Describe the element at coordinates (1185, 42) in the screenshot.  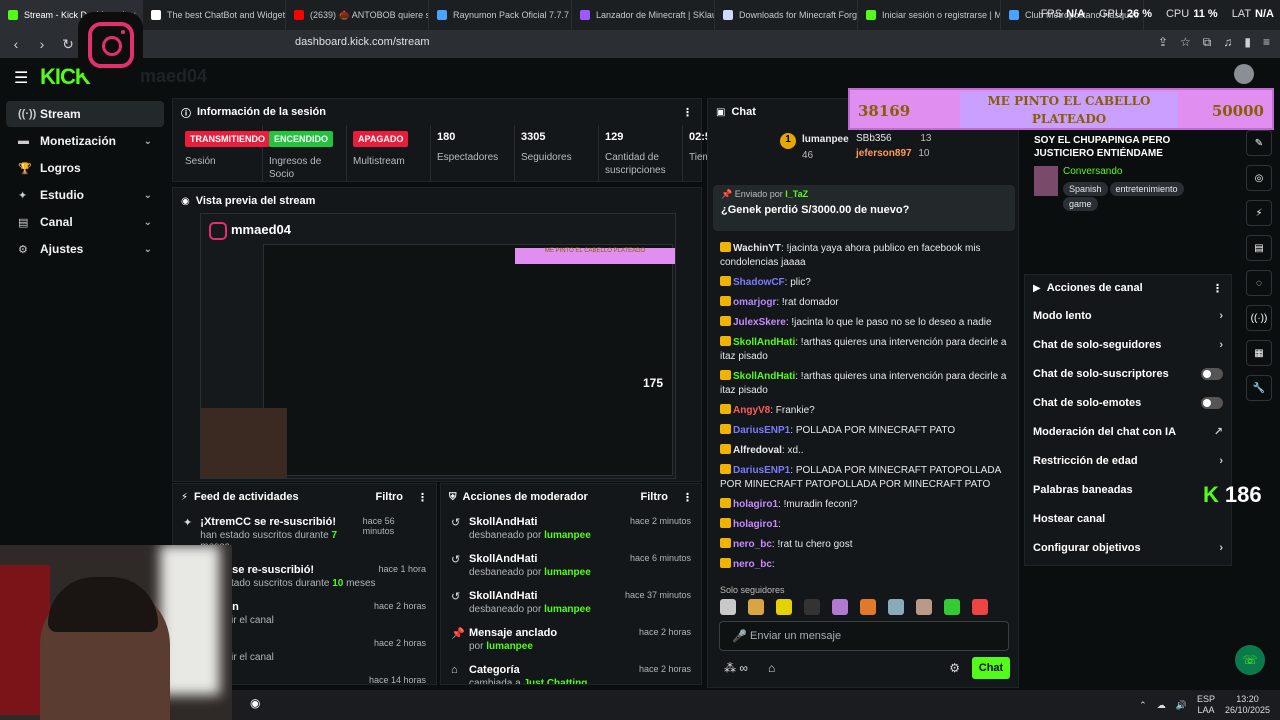
I see `bookmark-icon: ☆` at that location.